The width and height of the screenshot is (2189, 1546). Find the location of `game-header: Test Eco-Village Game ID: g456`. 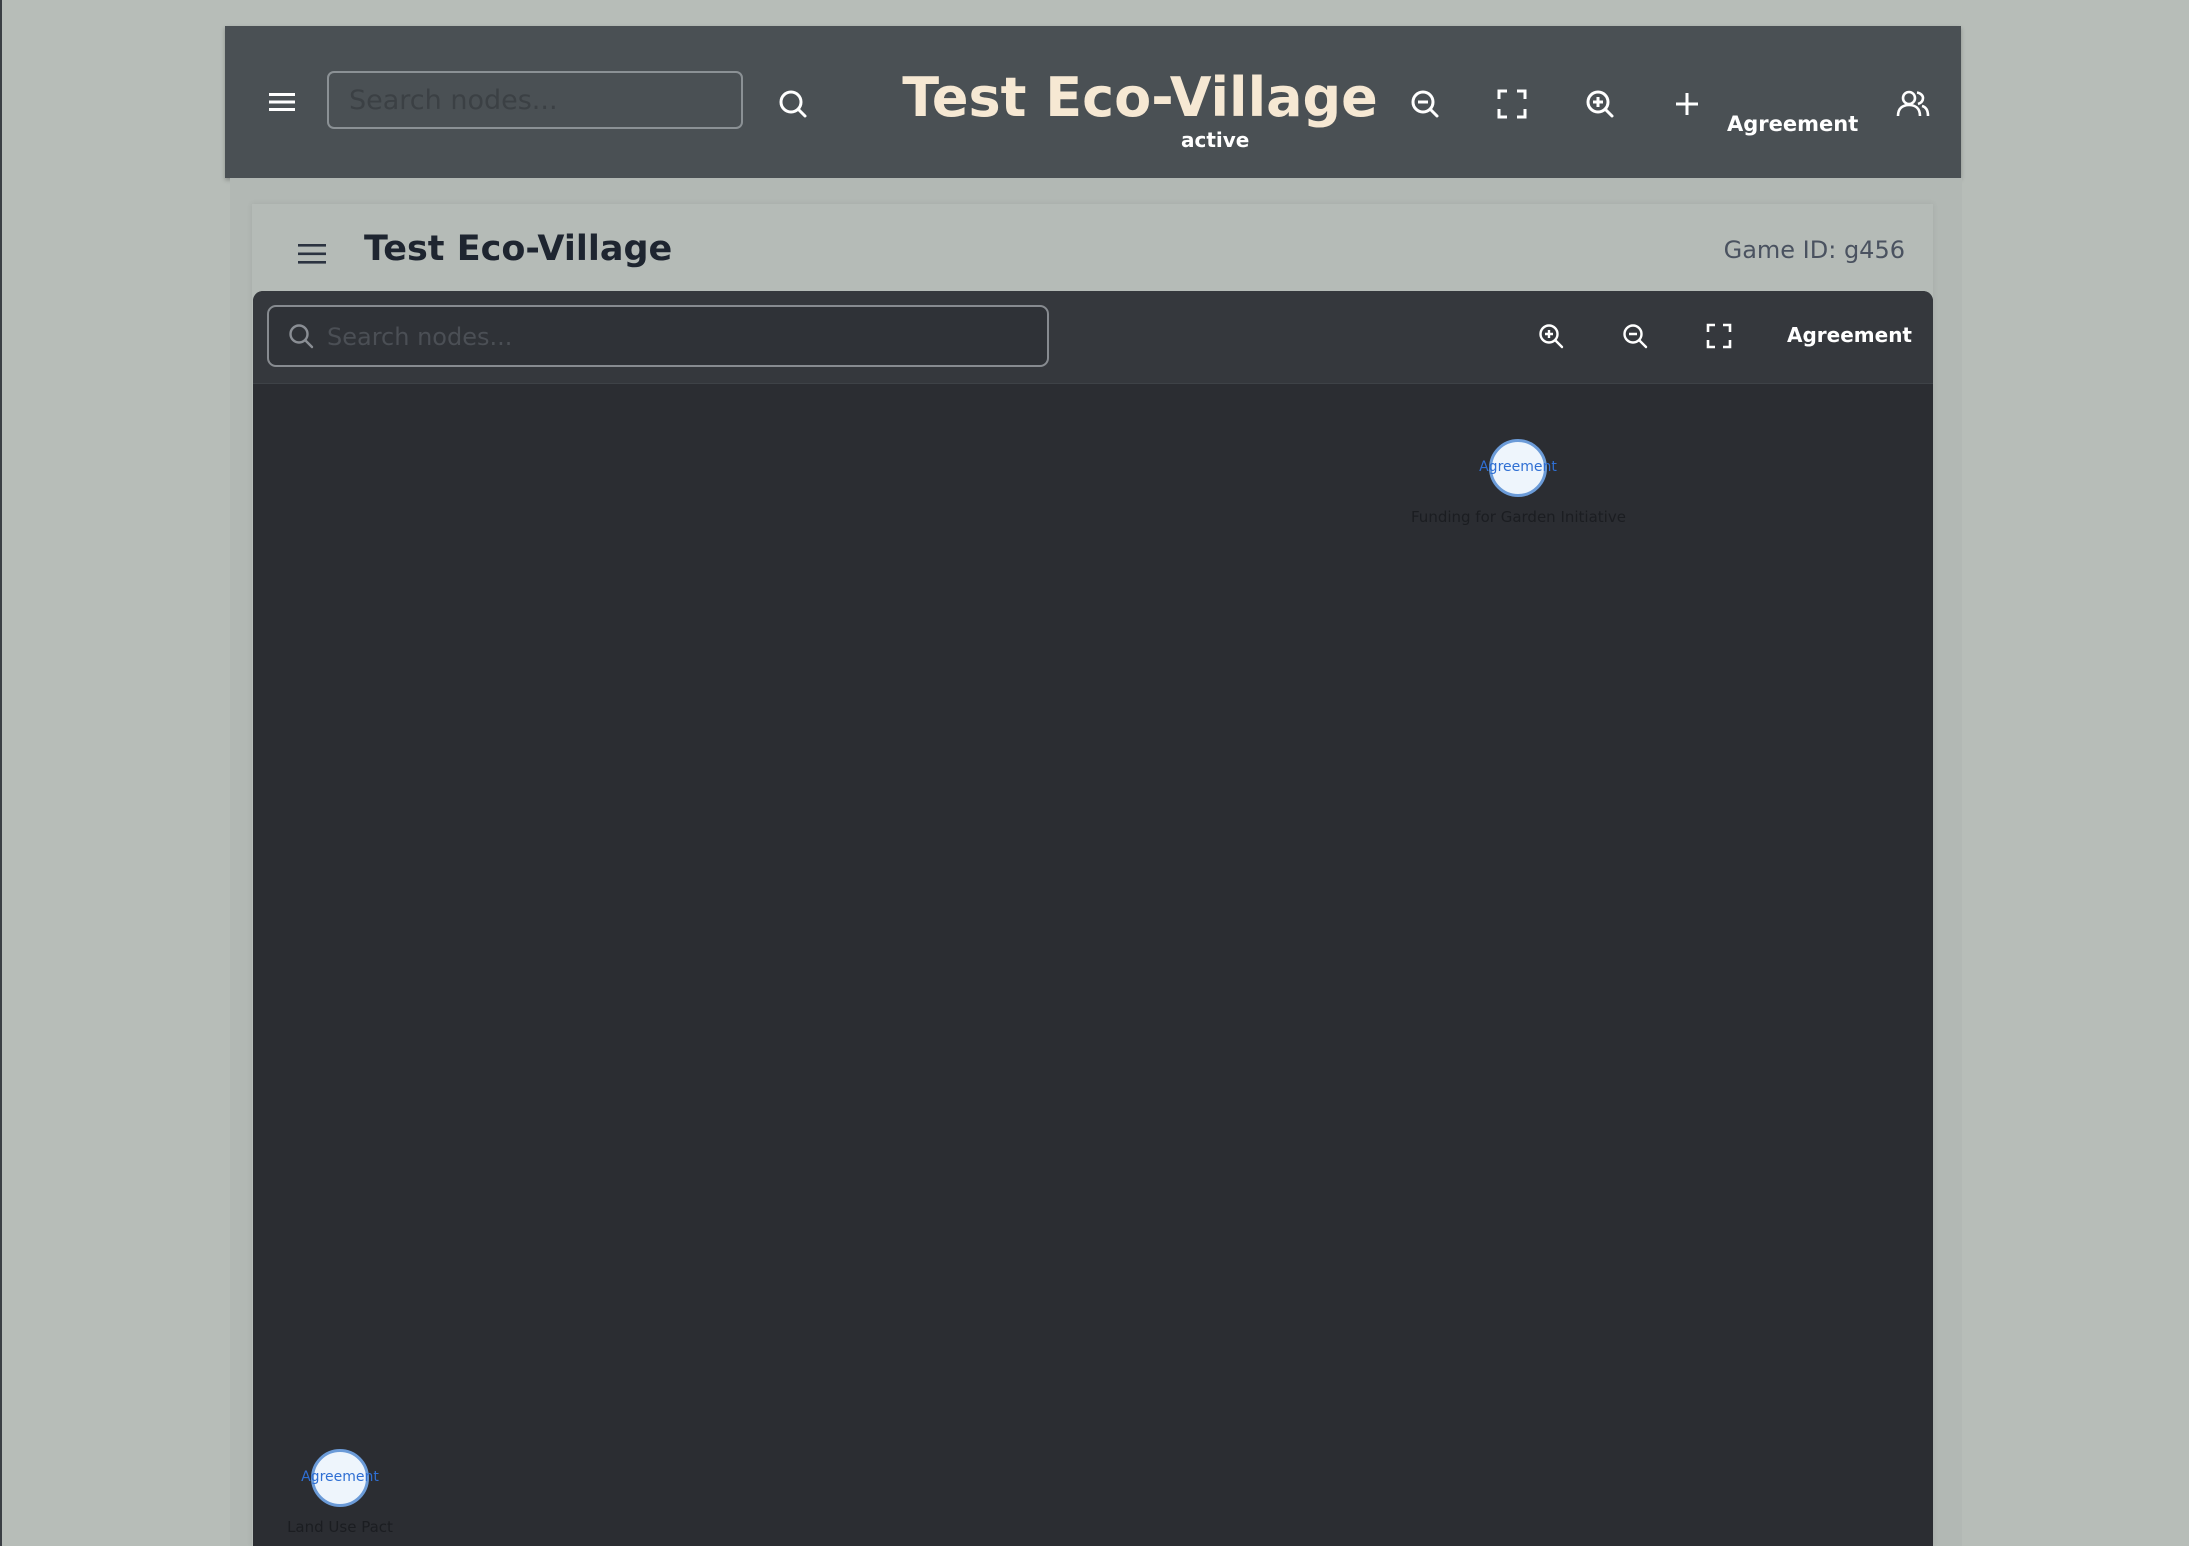

game-header: Test Eco-Village Game ID: g456 is located at coordinates (1092, 248).